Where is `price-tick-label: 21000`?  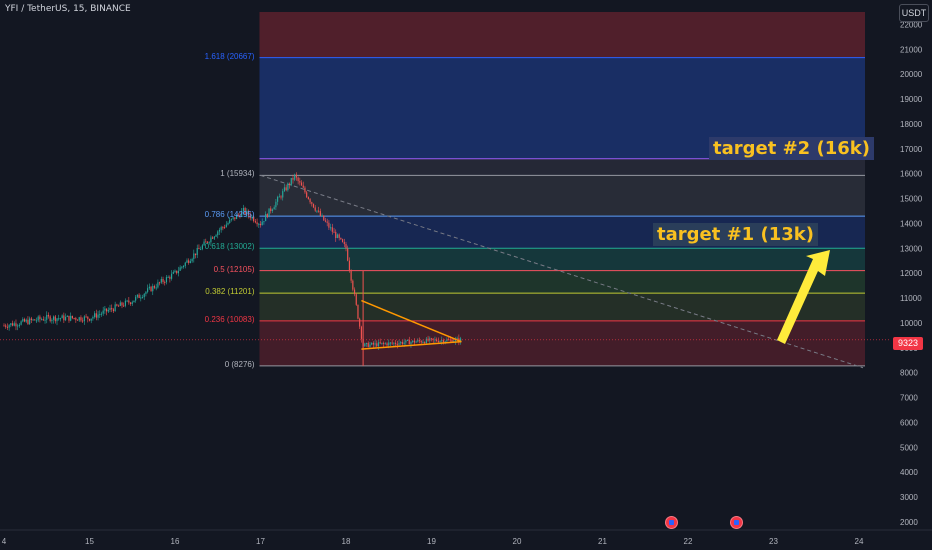 price-tick-label: 21000 is located at coordinates (911, 49).